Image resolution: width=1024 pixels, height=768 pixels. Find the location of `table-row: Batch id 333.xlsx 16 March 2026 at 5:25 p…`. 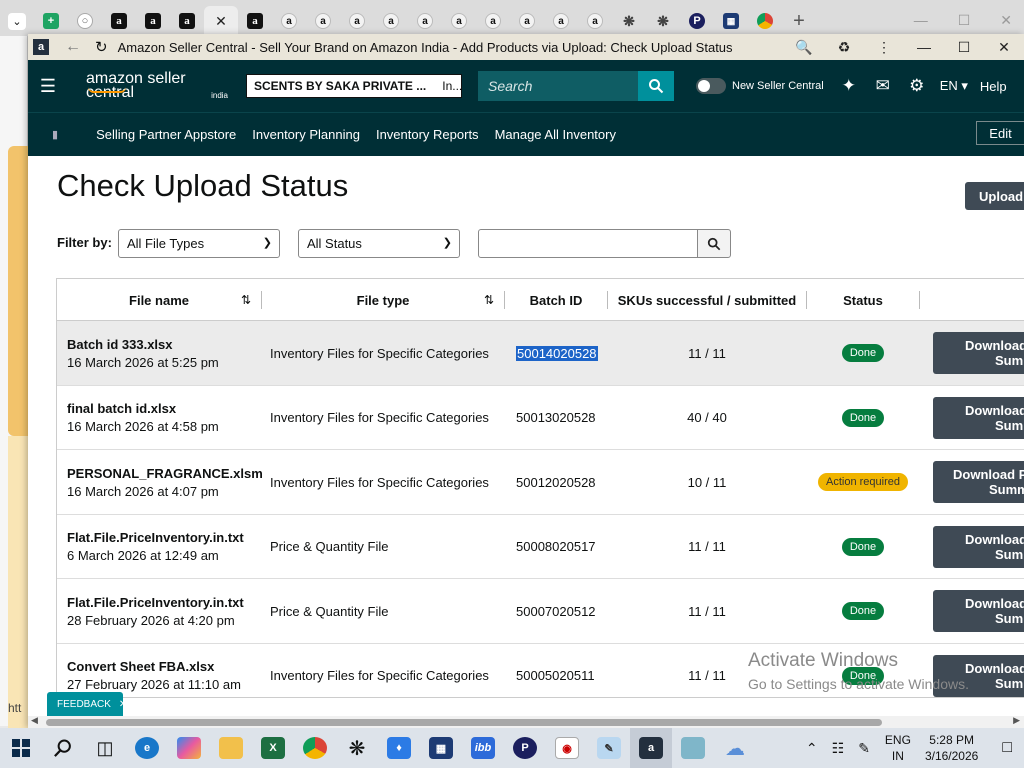

table-row: Batch id 333.xlsx 16 March 2026 at 5:25 p… is located at coordinates (540, 353).